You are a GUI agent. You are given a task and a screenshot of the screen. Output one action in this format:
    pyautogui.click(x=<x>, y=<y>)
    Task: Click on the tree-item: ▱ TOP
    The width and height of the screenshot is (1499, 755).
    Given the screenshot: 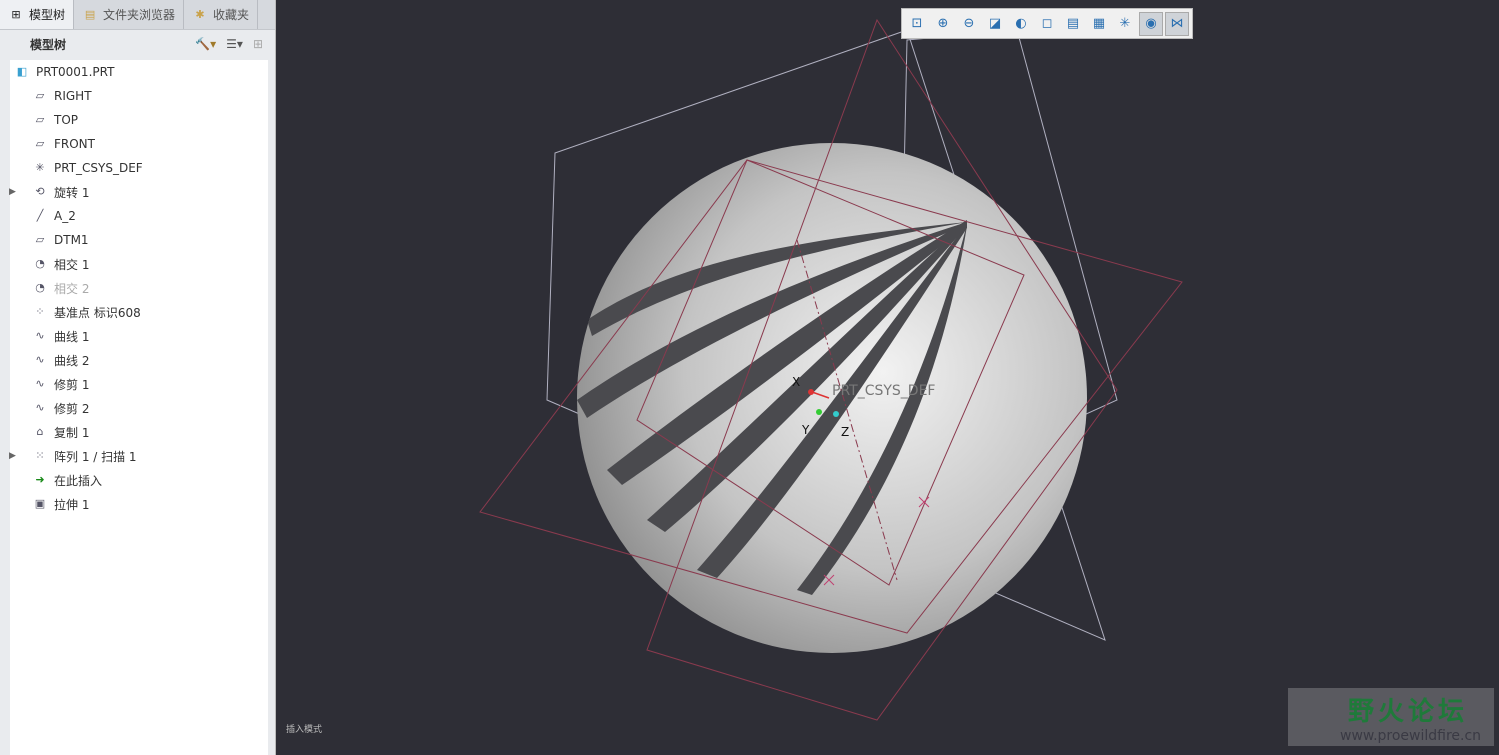 What is the action you would take?
    pyautogui.click(x=139, y=120)
    